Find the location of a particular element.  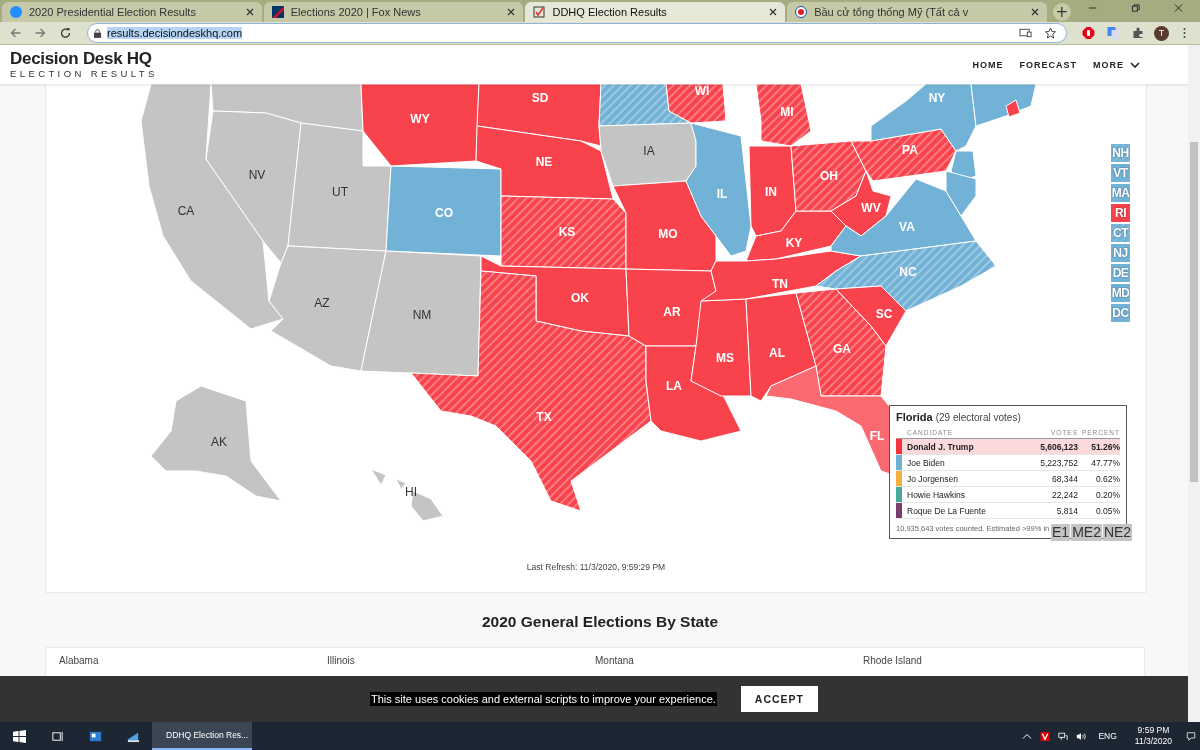

globe-icon is located at coordinates (801, 12).